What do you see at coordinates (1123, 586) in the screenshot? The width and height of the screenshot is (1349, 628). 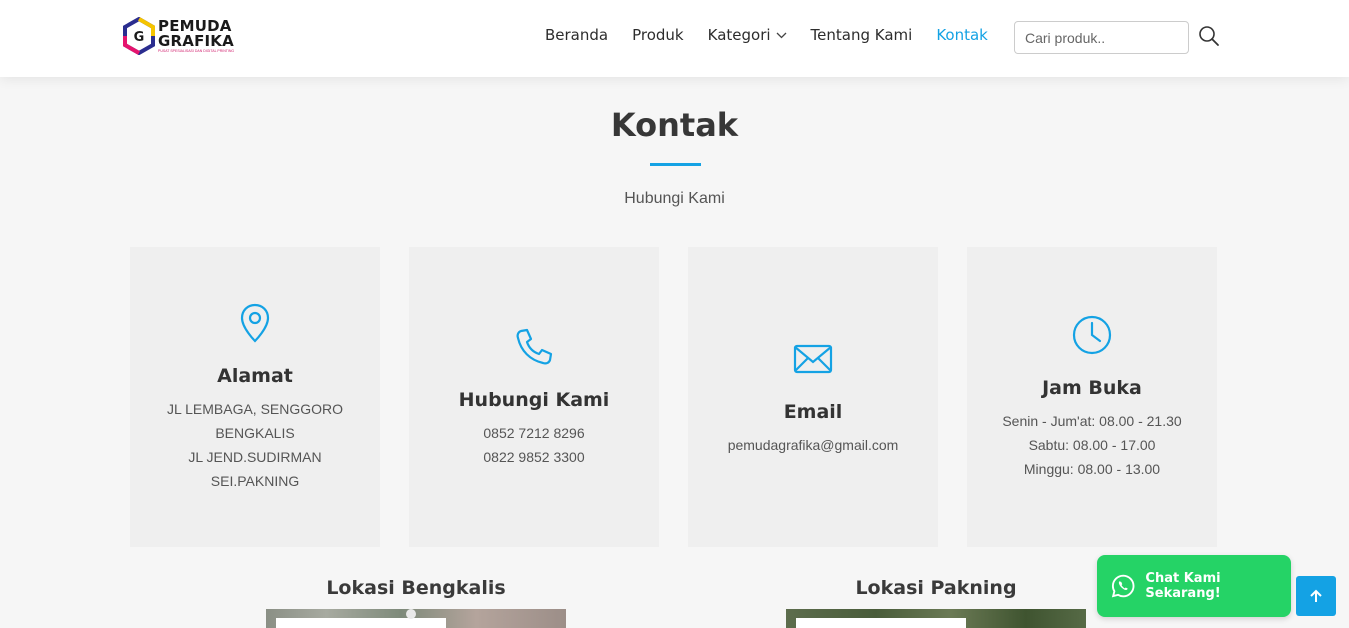 I see `whatsapp-icon` at bounding box center [1123, 586].